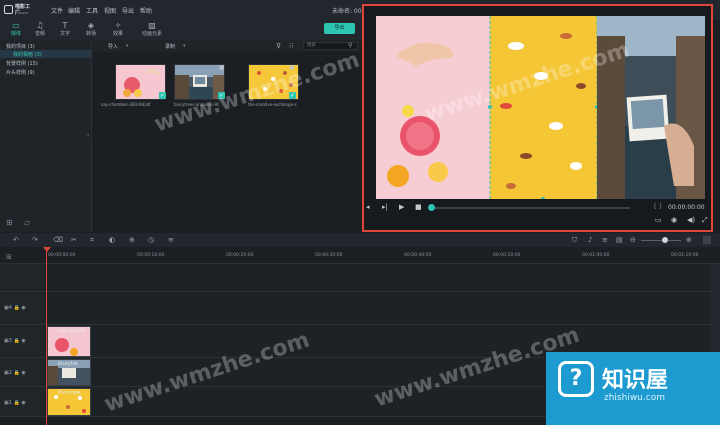  What do you see at coordinates (240, 255) in the screenshot?
I see `ruler-tick: 00:00:20:00` at bounding box center [240, 255].